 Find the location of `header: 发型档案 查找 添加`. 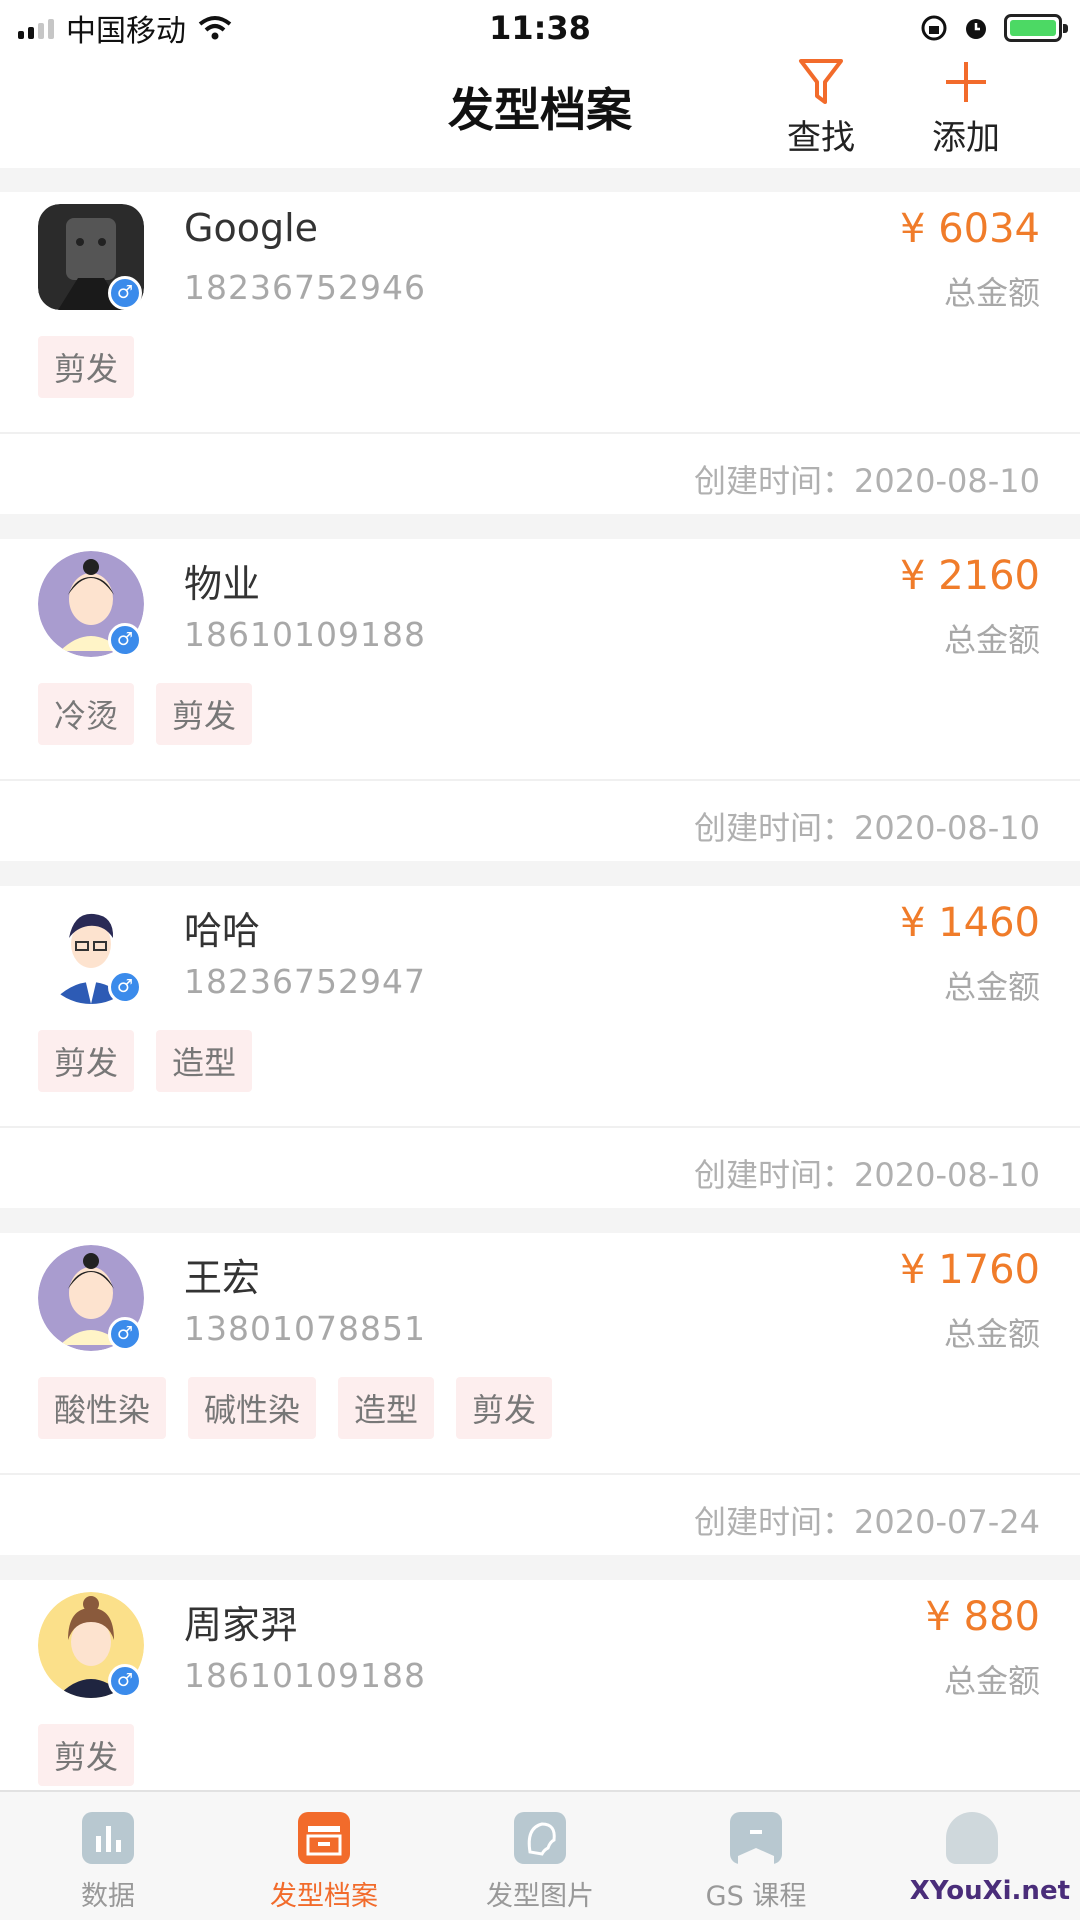

header: 发型档案 查找 添加 is located at coordinates (540, 112).